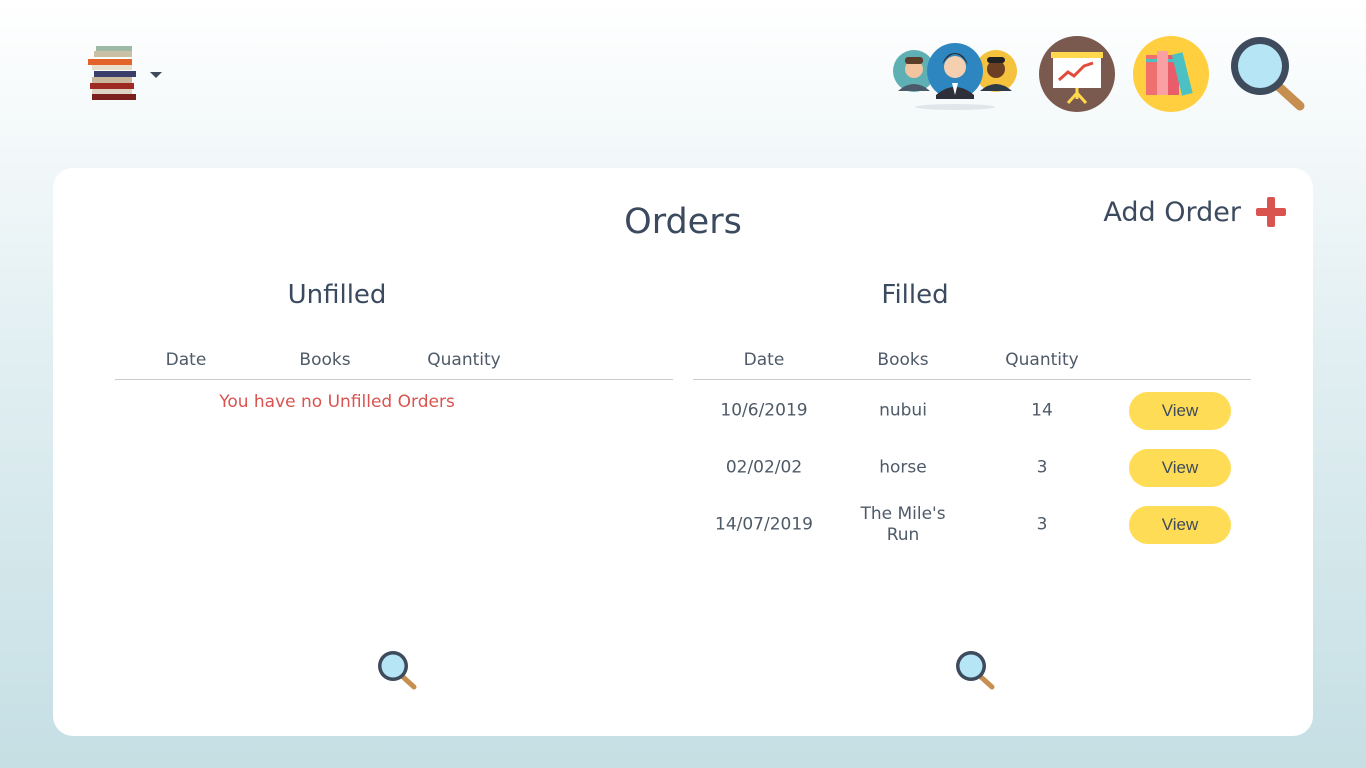 This screenshot has width=1366, height=768. What do you see at coordinates (1271, 212) in the screenshot?
I see `plus-icon` at bounding box center [1271, 212].